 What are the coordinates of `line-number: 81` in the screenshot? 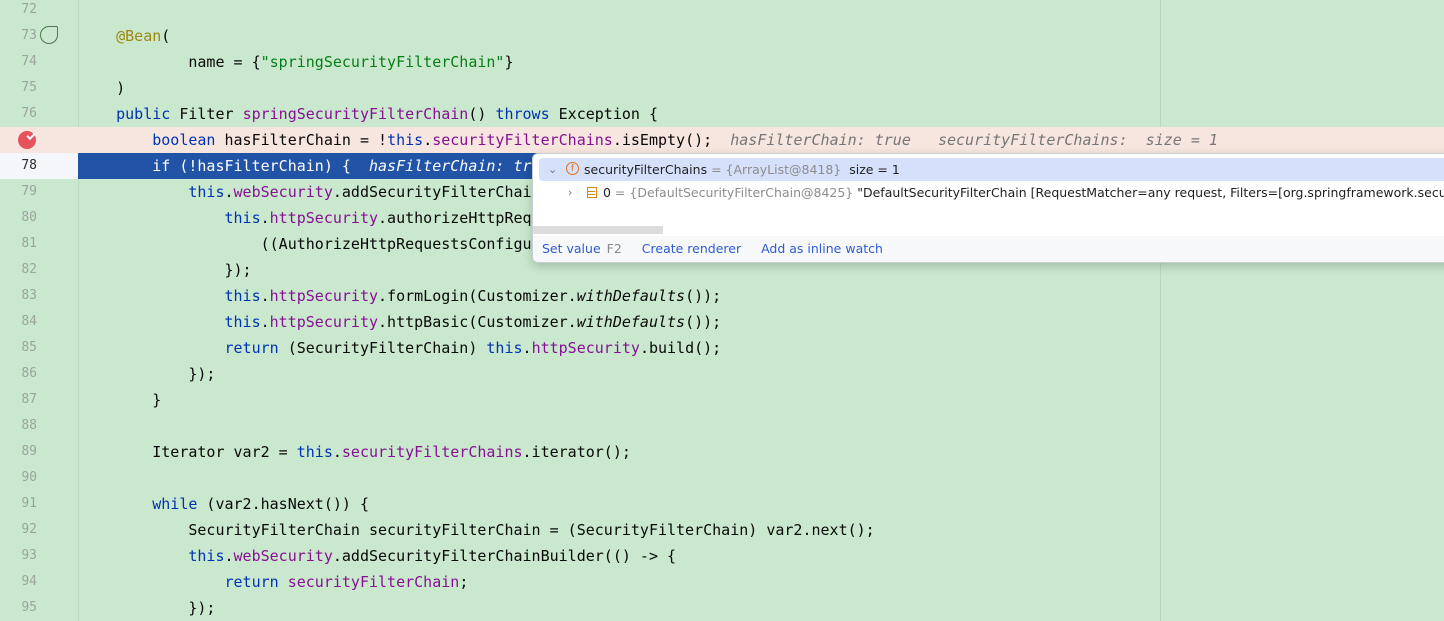 It's located at (18, 244).